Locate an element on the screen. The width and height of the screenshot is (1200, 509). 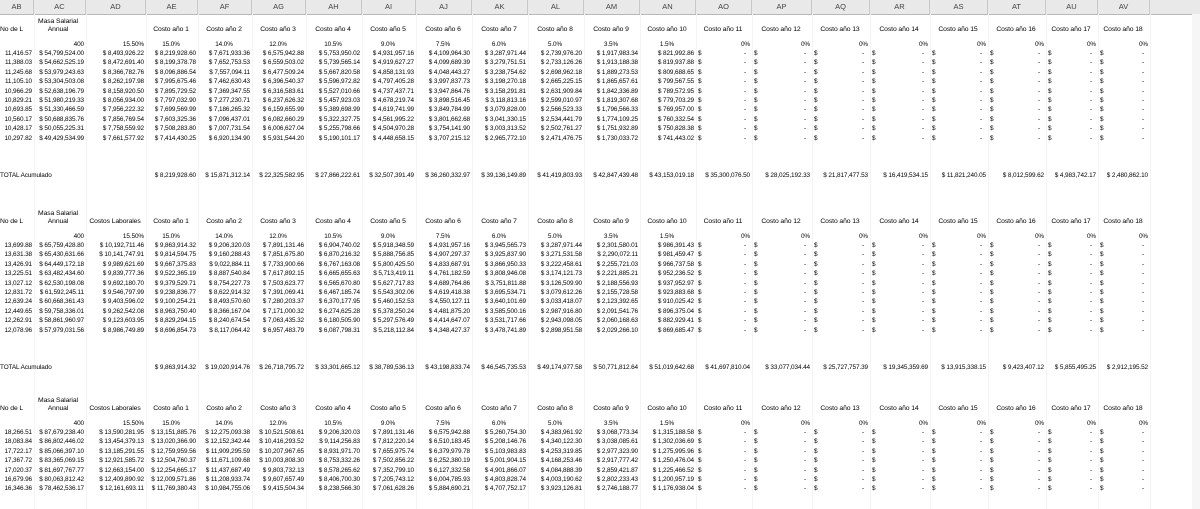
data-cell: $ 9,692,180.70 is located at coordinates (115, 283).